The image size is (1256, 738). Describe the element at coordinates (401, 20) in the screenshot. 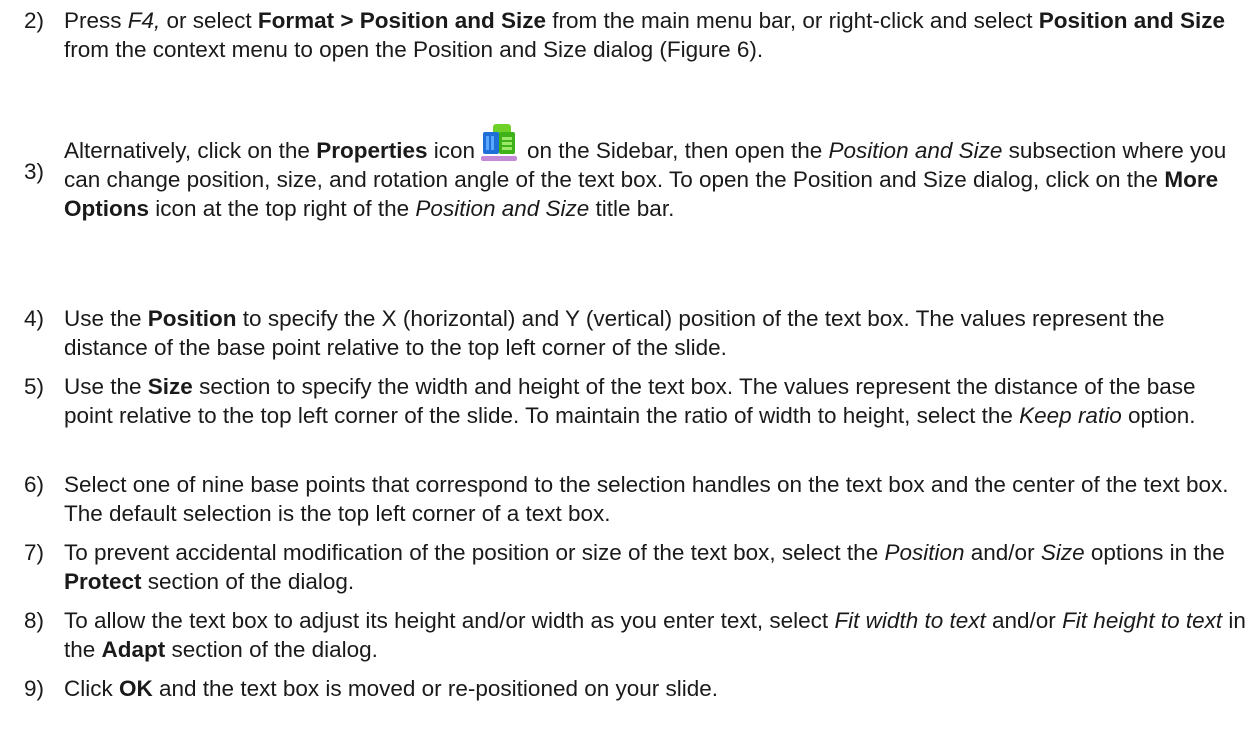

I see `menu-path-format-position-size: Format > Position and Size` at that location.